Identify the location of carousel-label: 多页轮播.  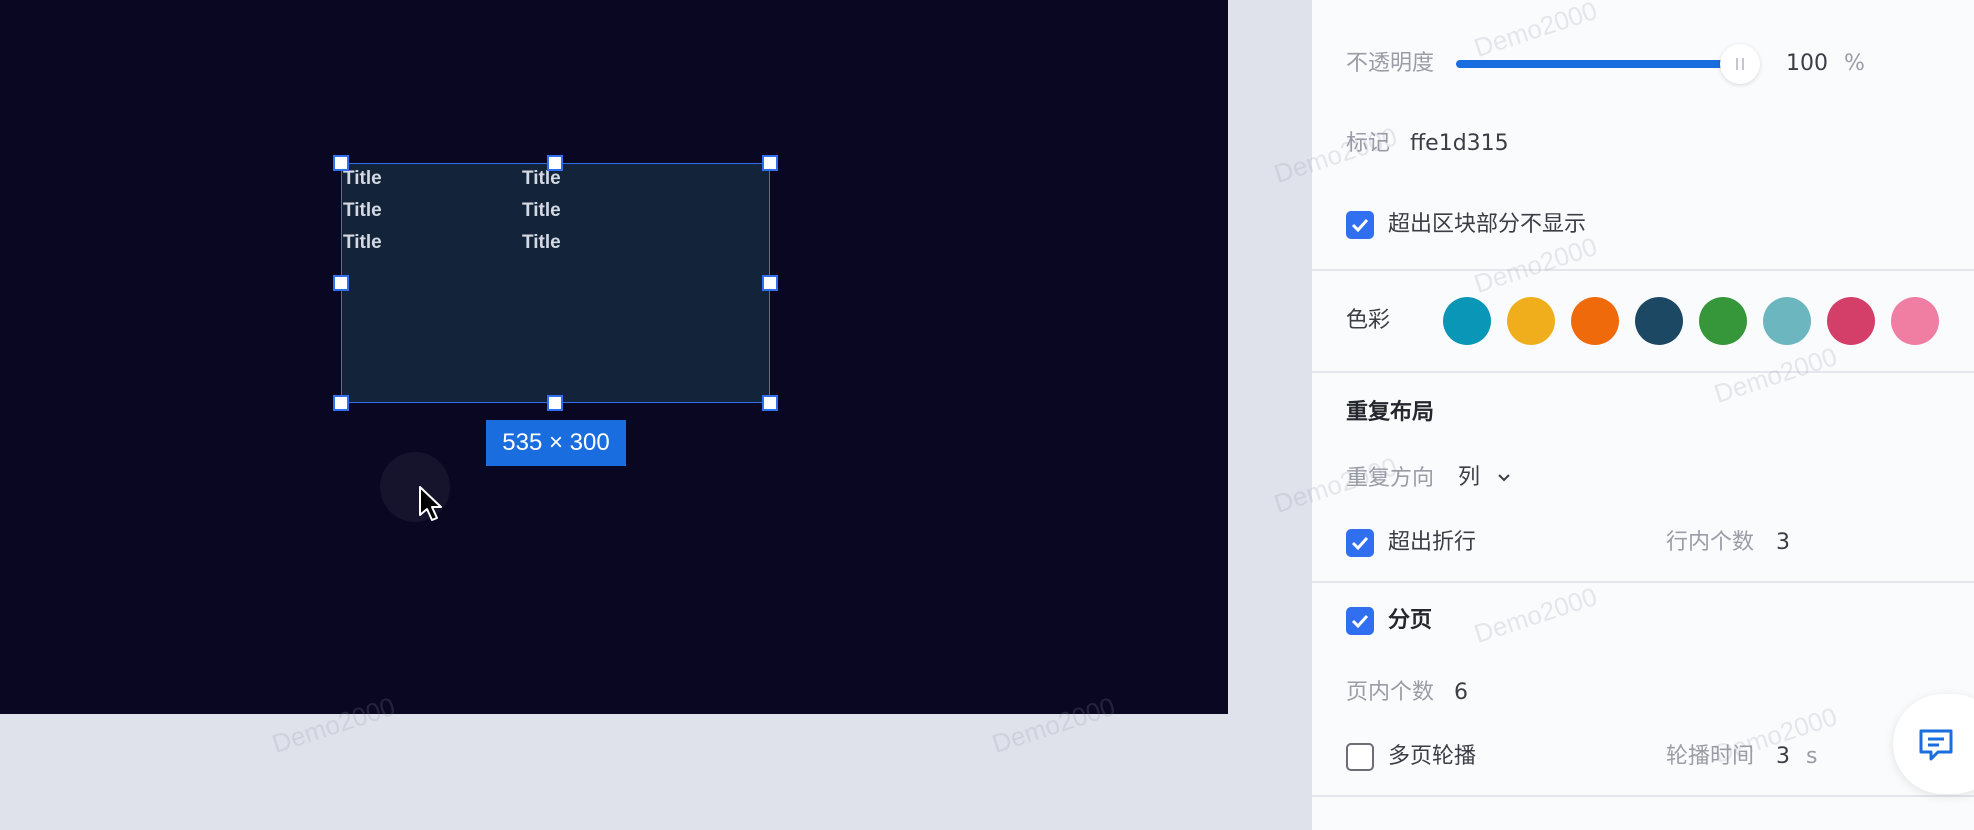
(1432, 756).